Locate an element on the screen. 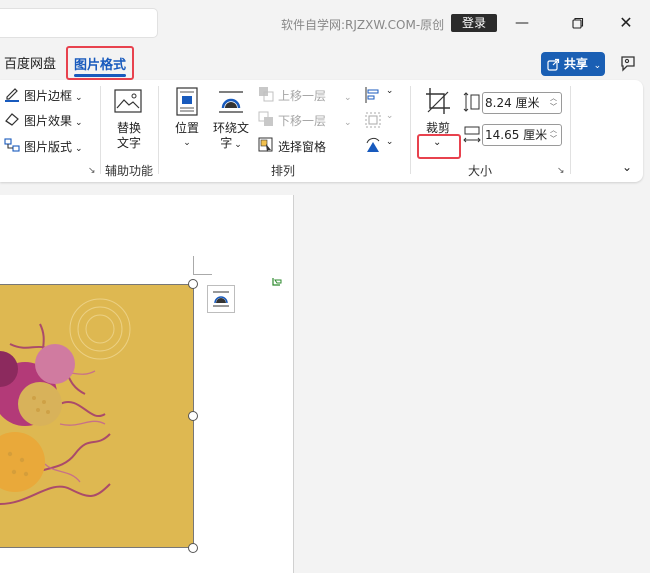 The height and width of the screenshot is (573, 650). shape-height-value: 8.24 厘米 is located at coordinates (512, 103).